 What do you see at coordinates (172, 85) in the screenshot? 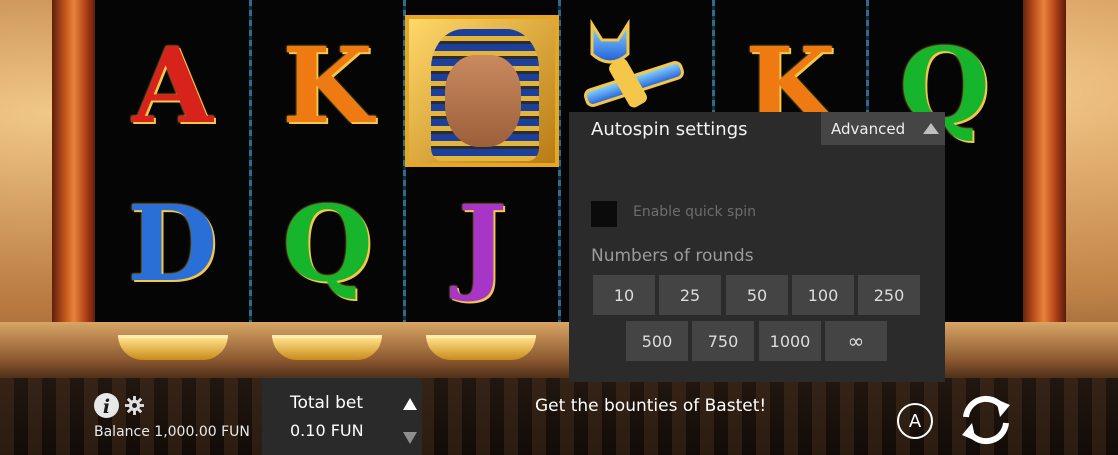
I see `symbol-a: A` at bounding box center [172, 85].